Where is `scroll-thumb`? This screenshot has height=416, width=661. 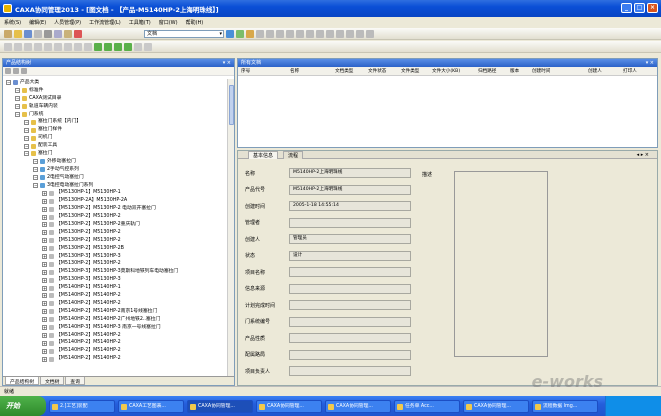 scroll-thumb is located at coordinates (231, 105).